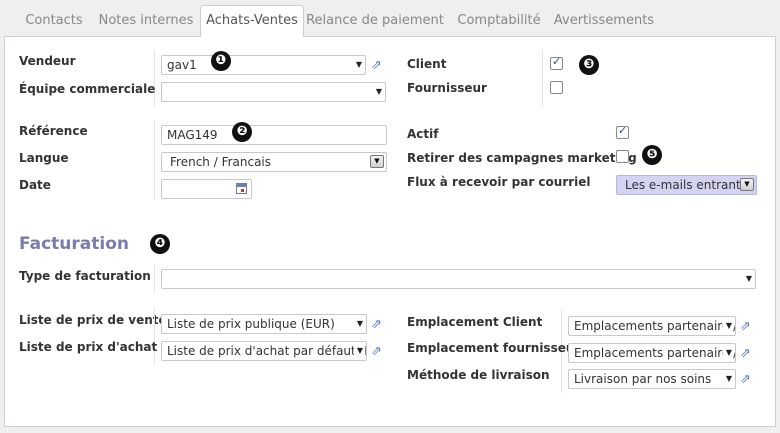  What do you see at coordinates (35, 185) in the screenshot?
I see `date-label: Date` at bounding box center [35, 185].